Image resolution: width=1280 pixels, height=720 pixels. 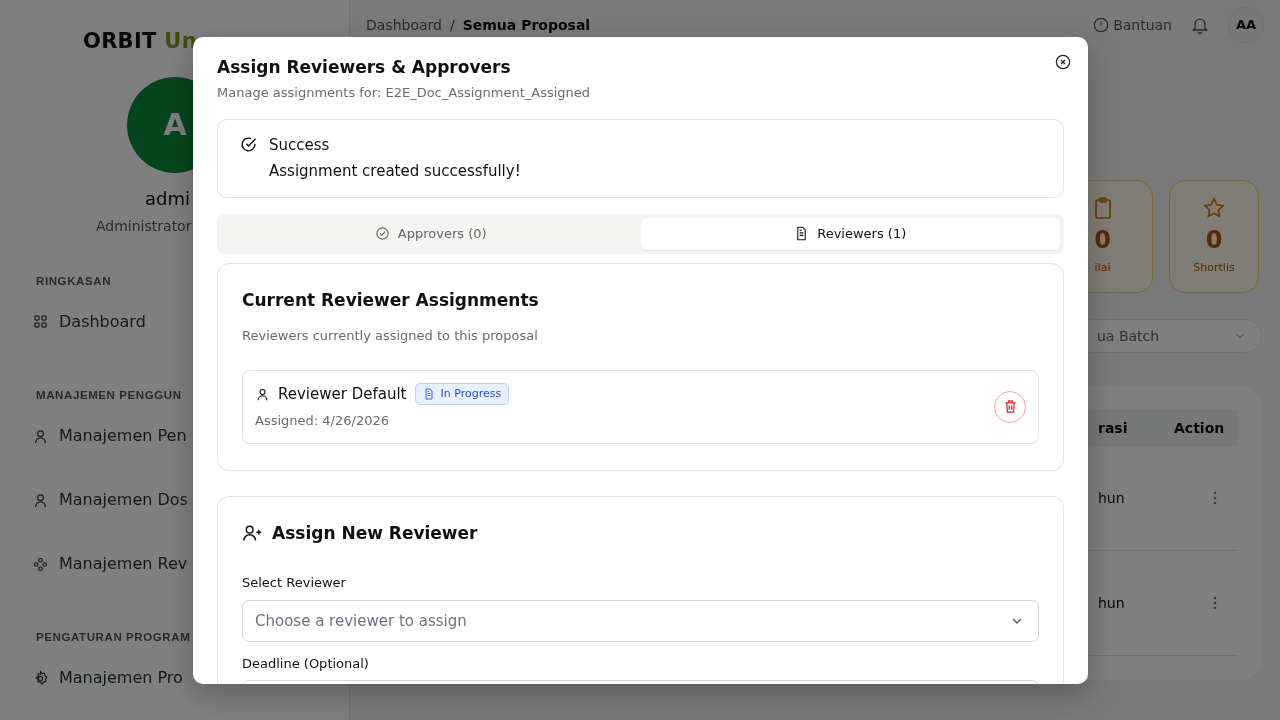 What do you see at coordinates (74, 281) in the screenshot?
I see `section-heading: RINGKASAN` at bounding box center [74, 281].